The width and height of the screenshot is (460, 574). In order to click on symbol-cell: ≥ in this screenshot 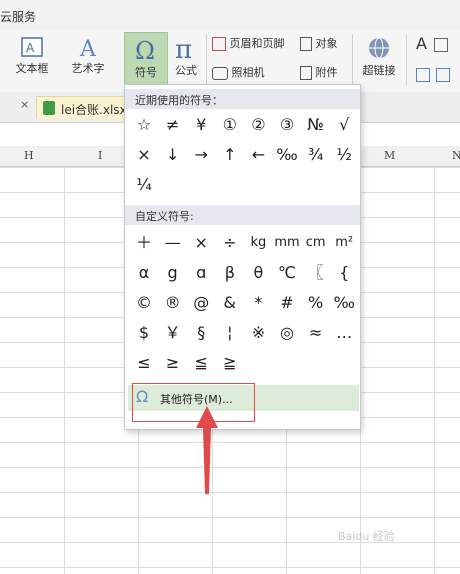, I will do `click(173, 363)`.